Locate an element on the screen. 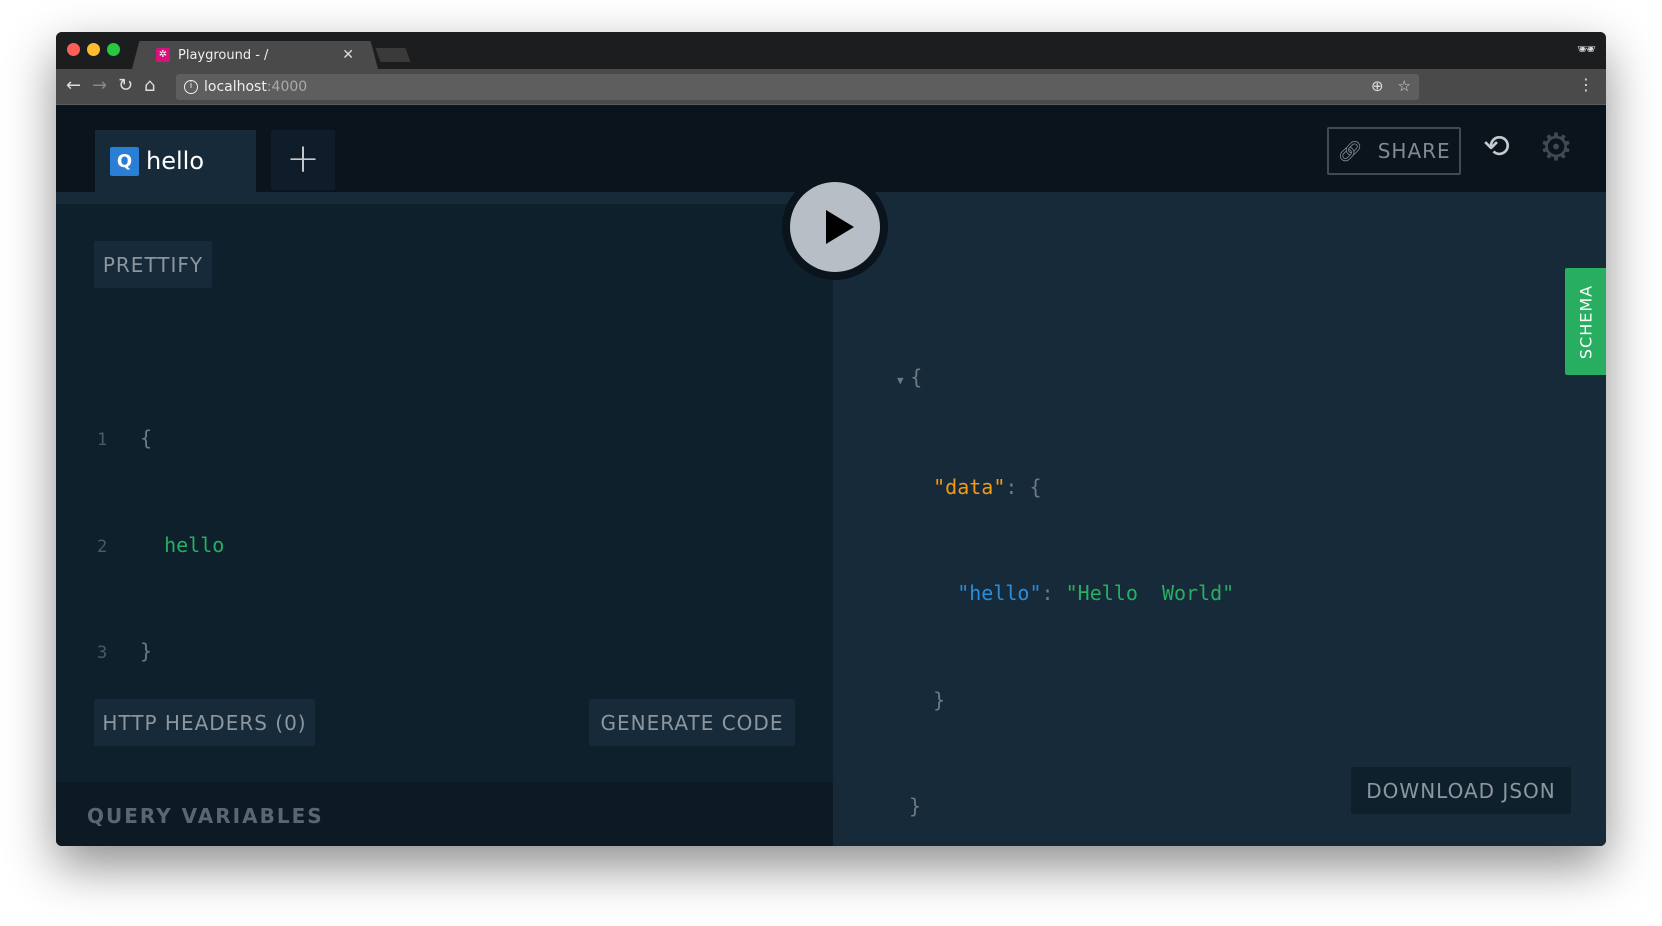 This screenshot has height=926, width=1662. query-tab-hello: Q hello is located at coordinates (175, 161).